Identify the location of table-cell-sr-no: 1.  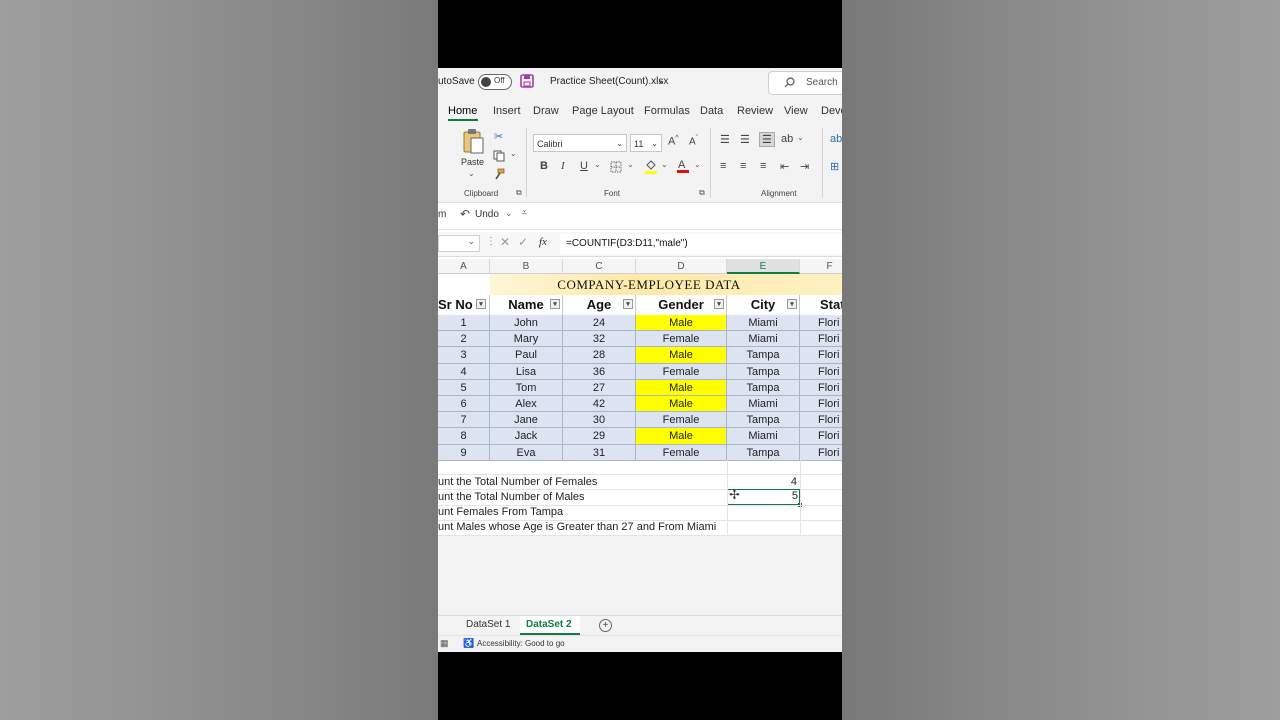
(464, 323).